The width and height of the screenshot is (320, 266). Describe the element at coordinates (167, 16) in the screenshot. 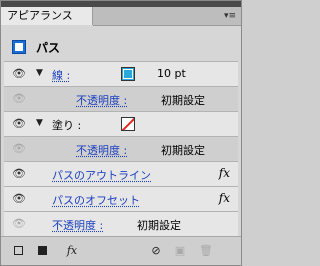

I see `tab-strip` at that location.